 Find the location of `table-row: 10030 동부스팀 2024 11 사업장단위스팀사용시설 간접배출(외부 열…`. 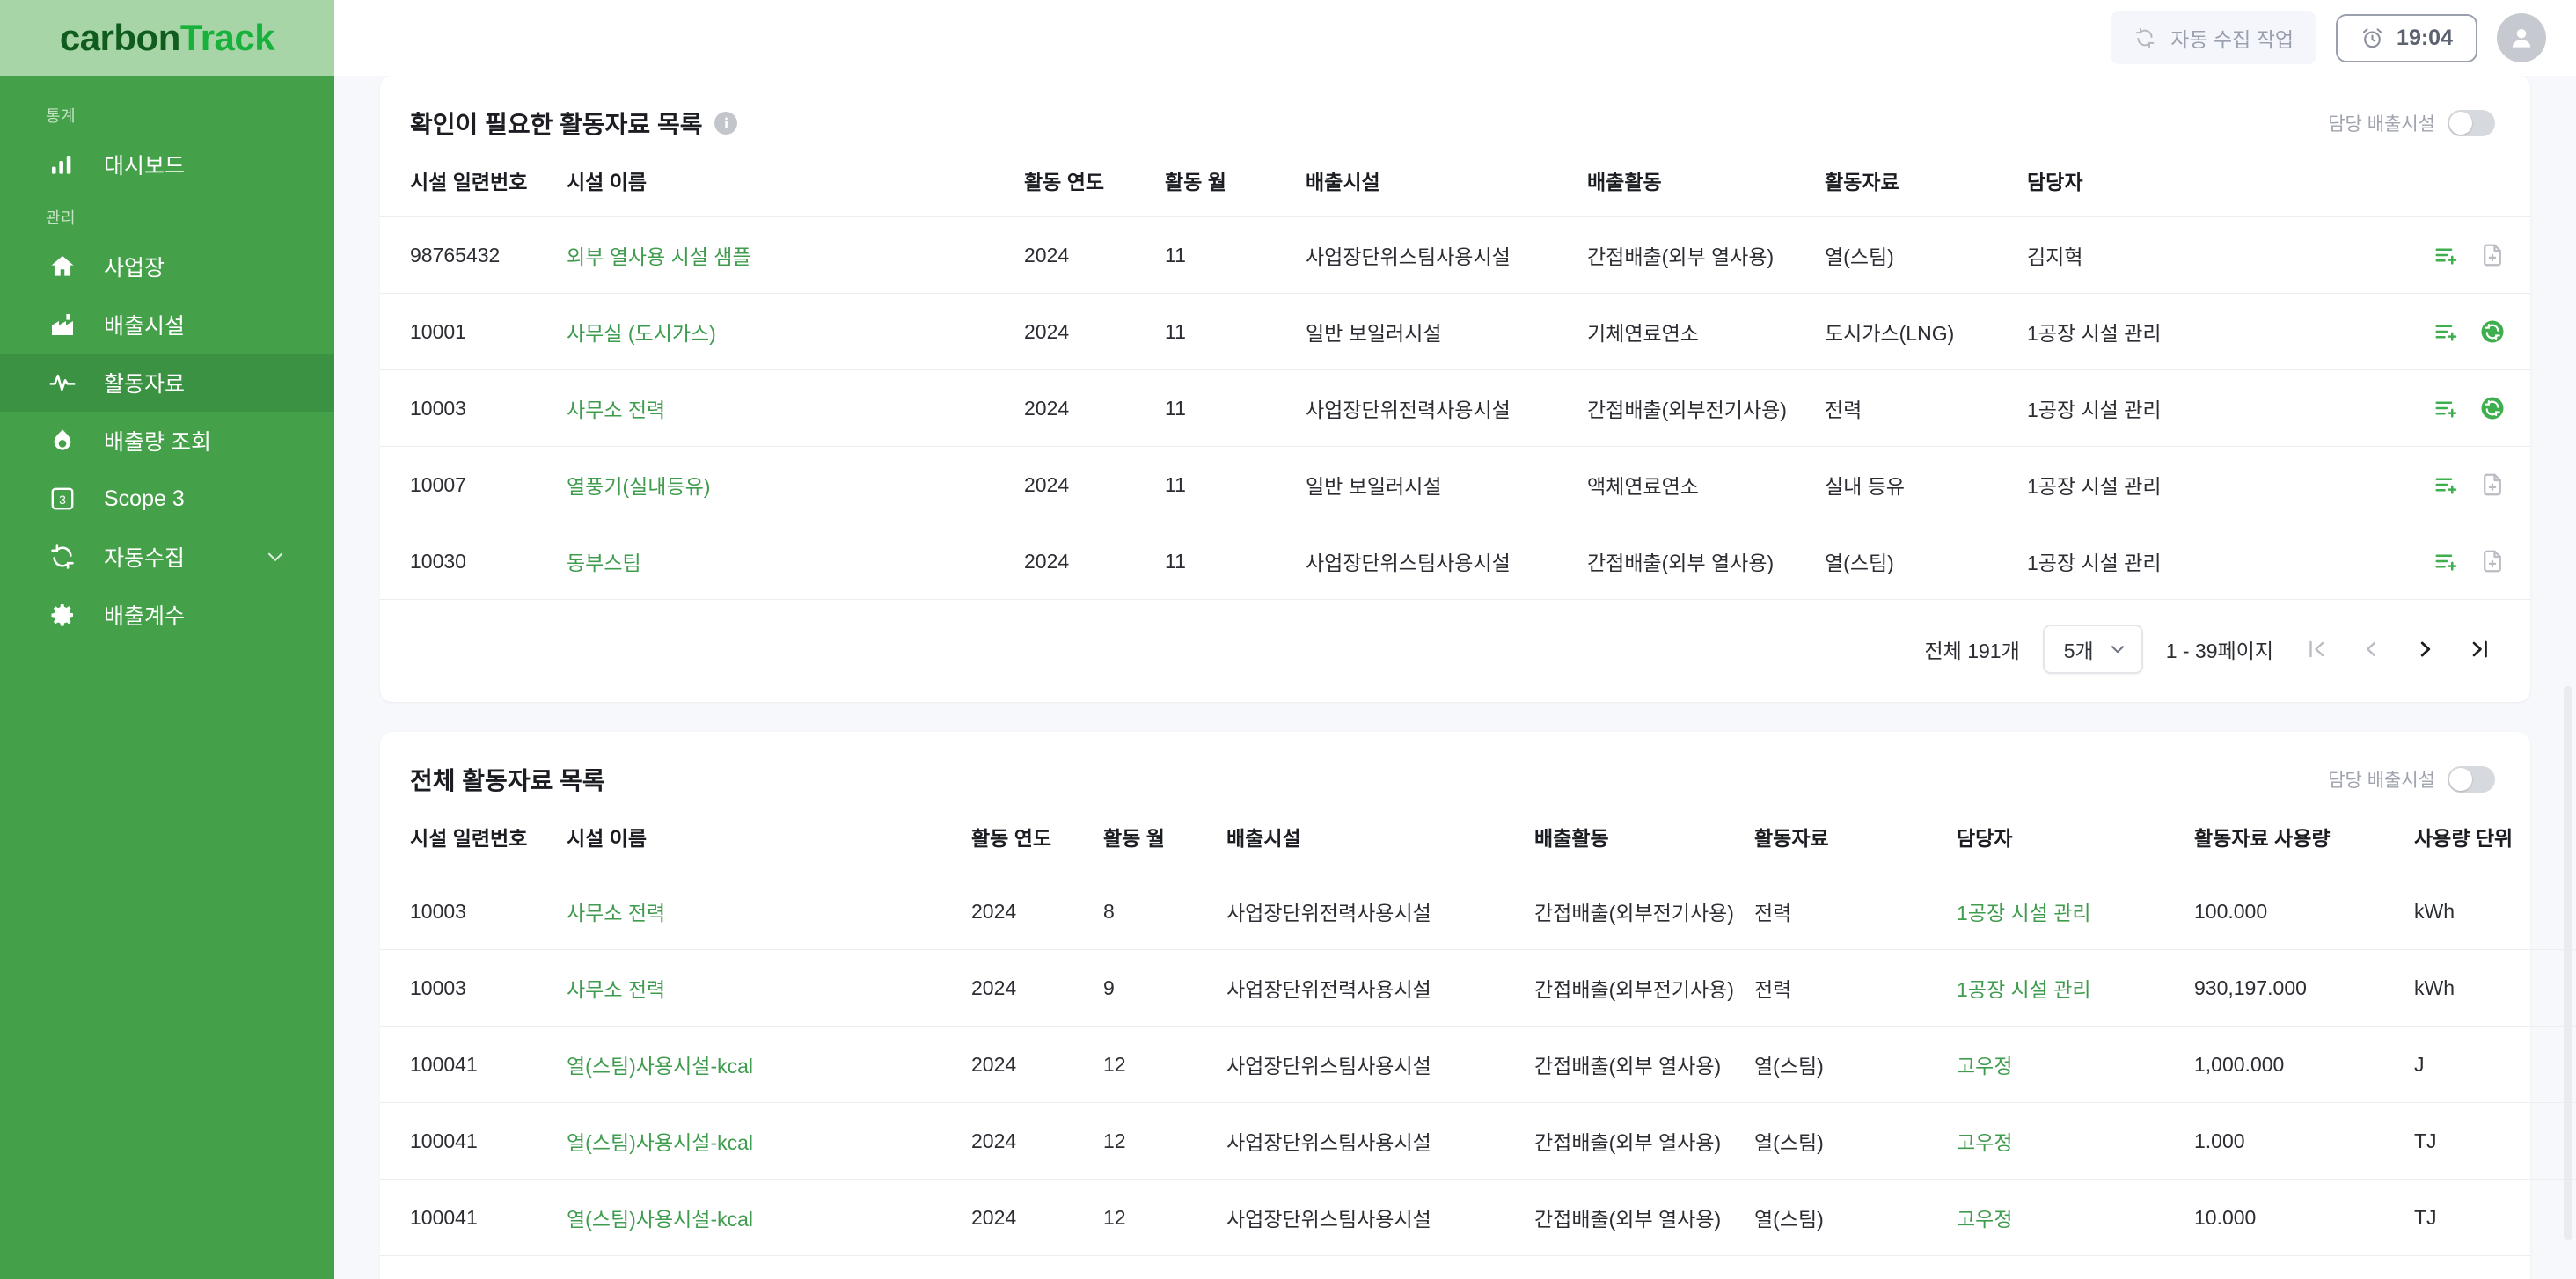

table-row: 10030 동부스팀 2024 11 사업장단위스팀사용시설 간접배출(외부 열… is located at coordinates (1455, 561).